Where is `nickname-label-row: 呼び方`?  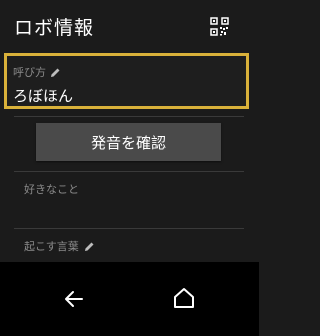 nickname-label-row: 呼び方 is located at coordinates (37, 72).